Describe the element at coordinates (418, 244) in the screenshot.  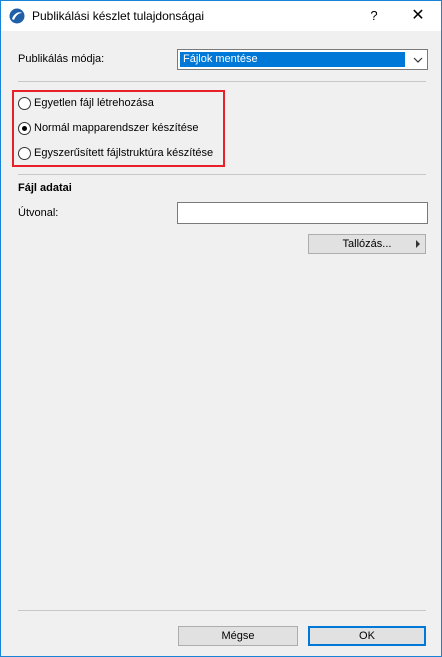
I see `triangle-right-icon` at that location.